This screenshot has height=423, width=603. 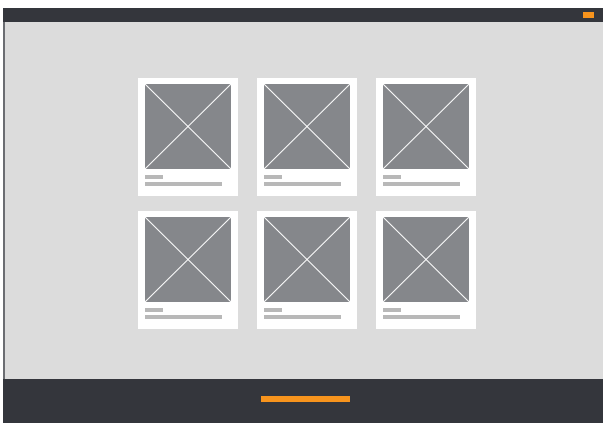 I want to click on left-edge, so click(x=4, y=200).